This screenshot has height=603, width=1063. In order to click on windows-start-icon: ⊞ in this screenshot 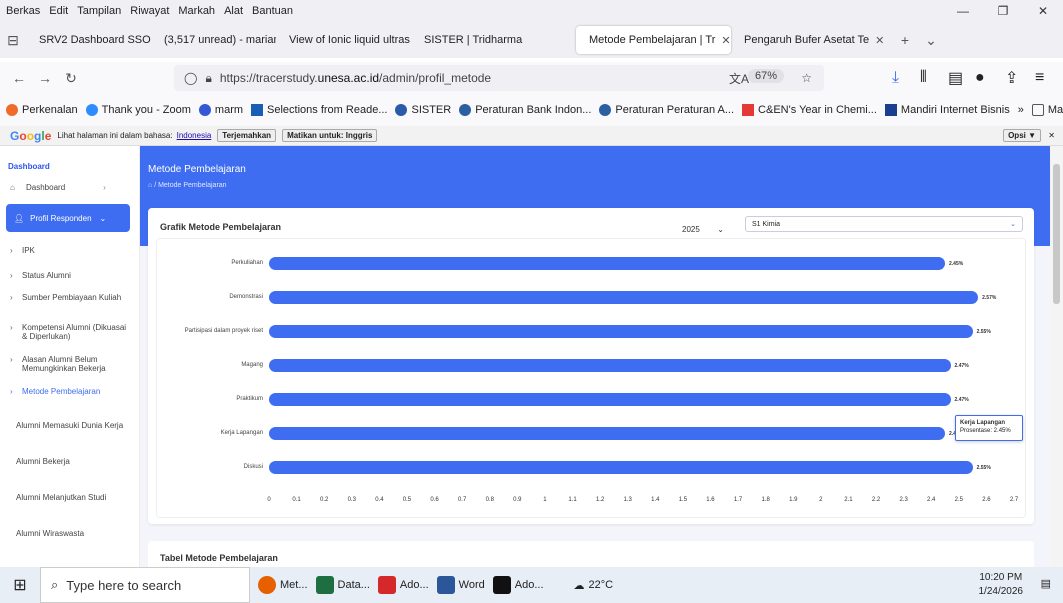, I will do `click(20, 585)`.